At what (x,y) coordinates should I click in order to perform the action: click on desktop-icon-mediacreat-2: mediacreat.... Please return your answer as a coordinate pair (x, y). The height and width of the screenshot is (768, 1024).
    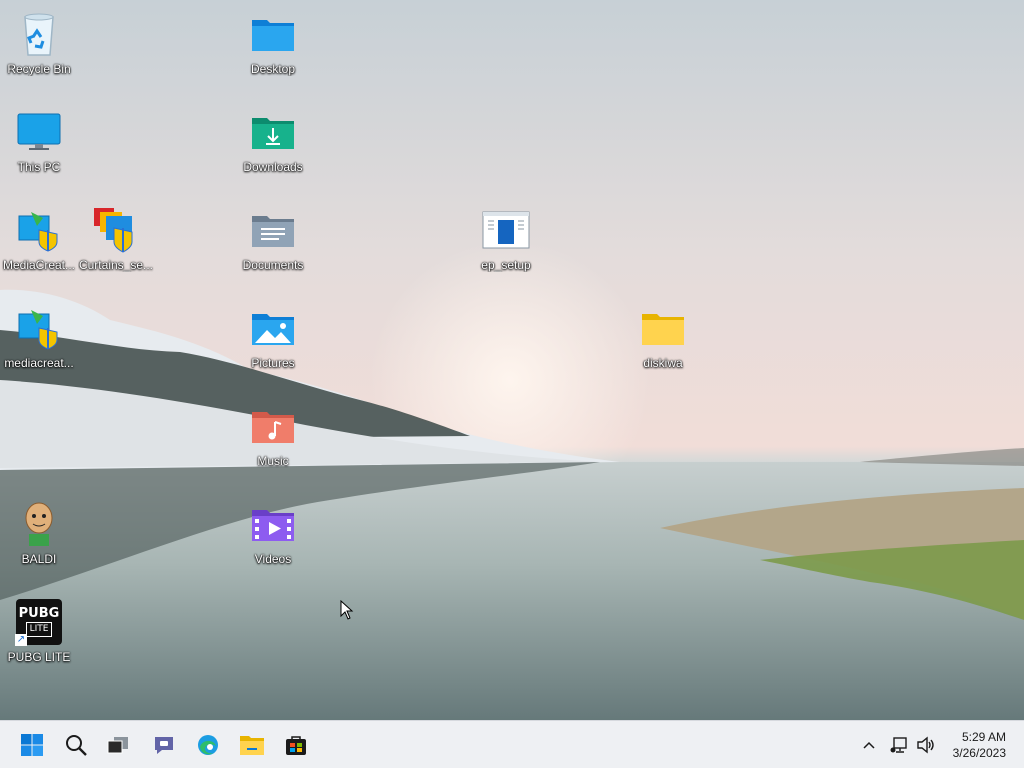
    Looking at the image, I should click on (39, 344).